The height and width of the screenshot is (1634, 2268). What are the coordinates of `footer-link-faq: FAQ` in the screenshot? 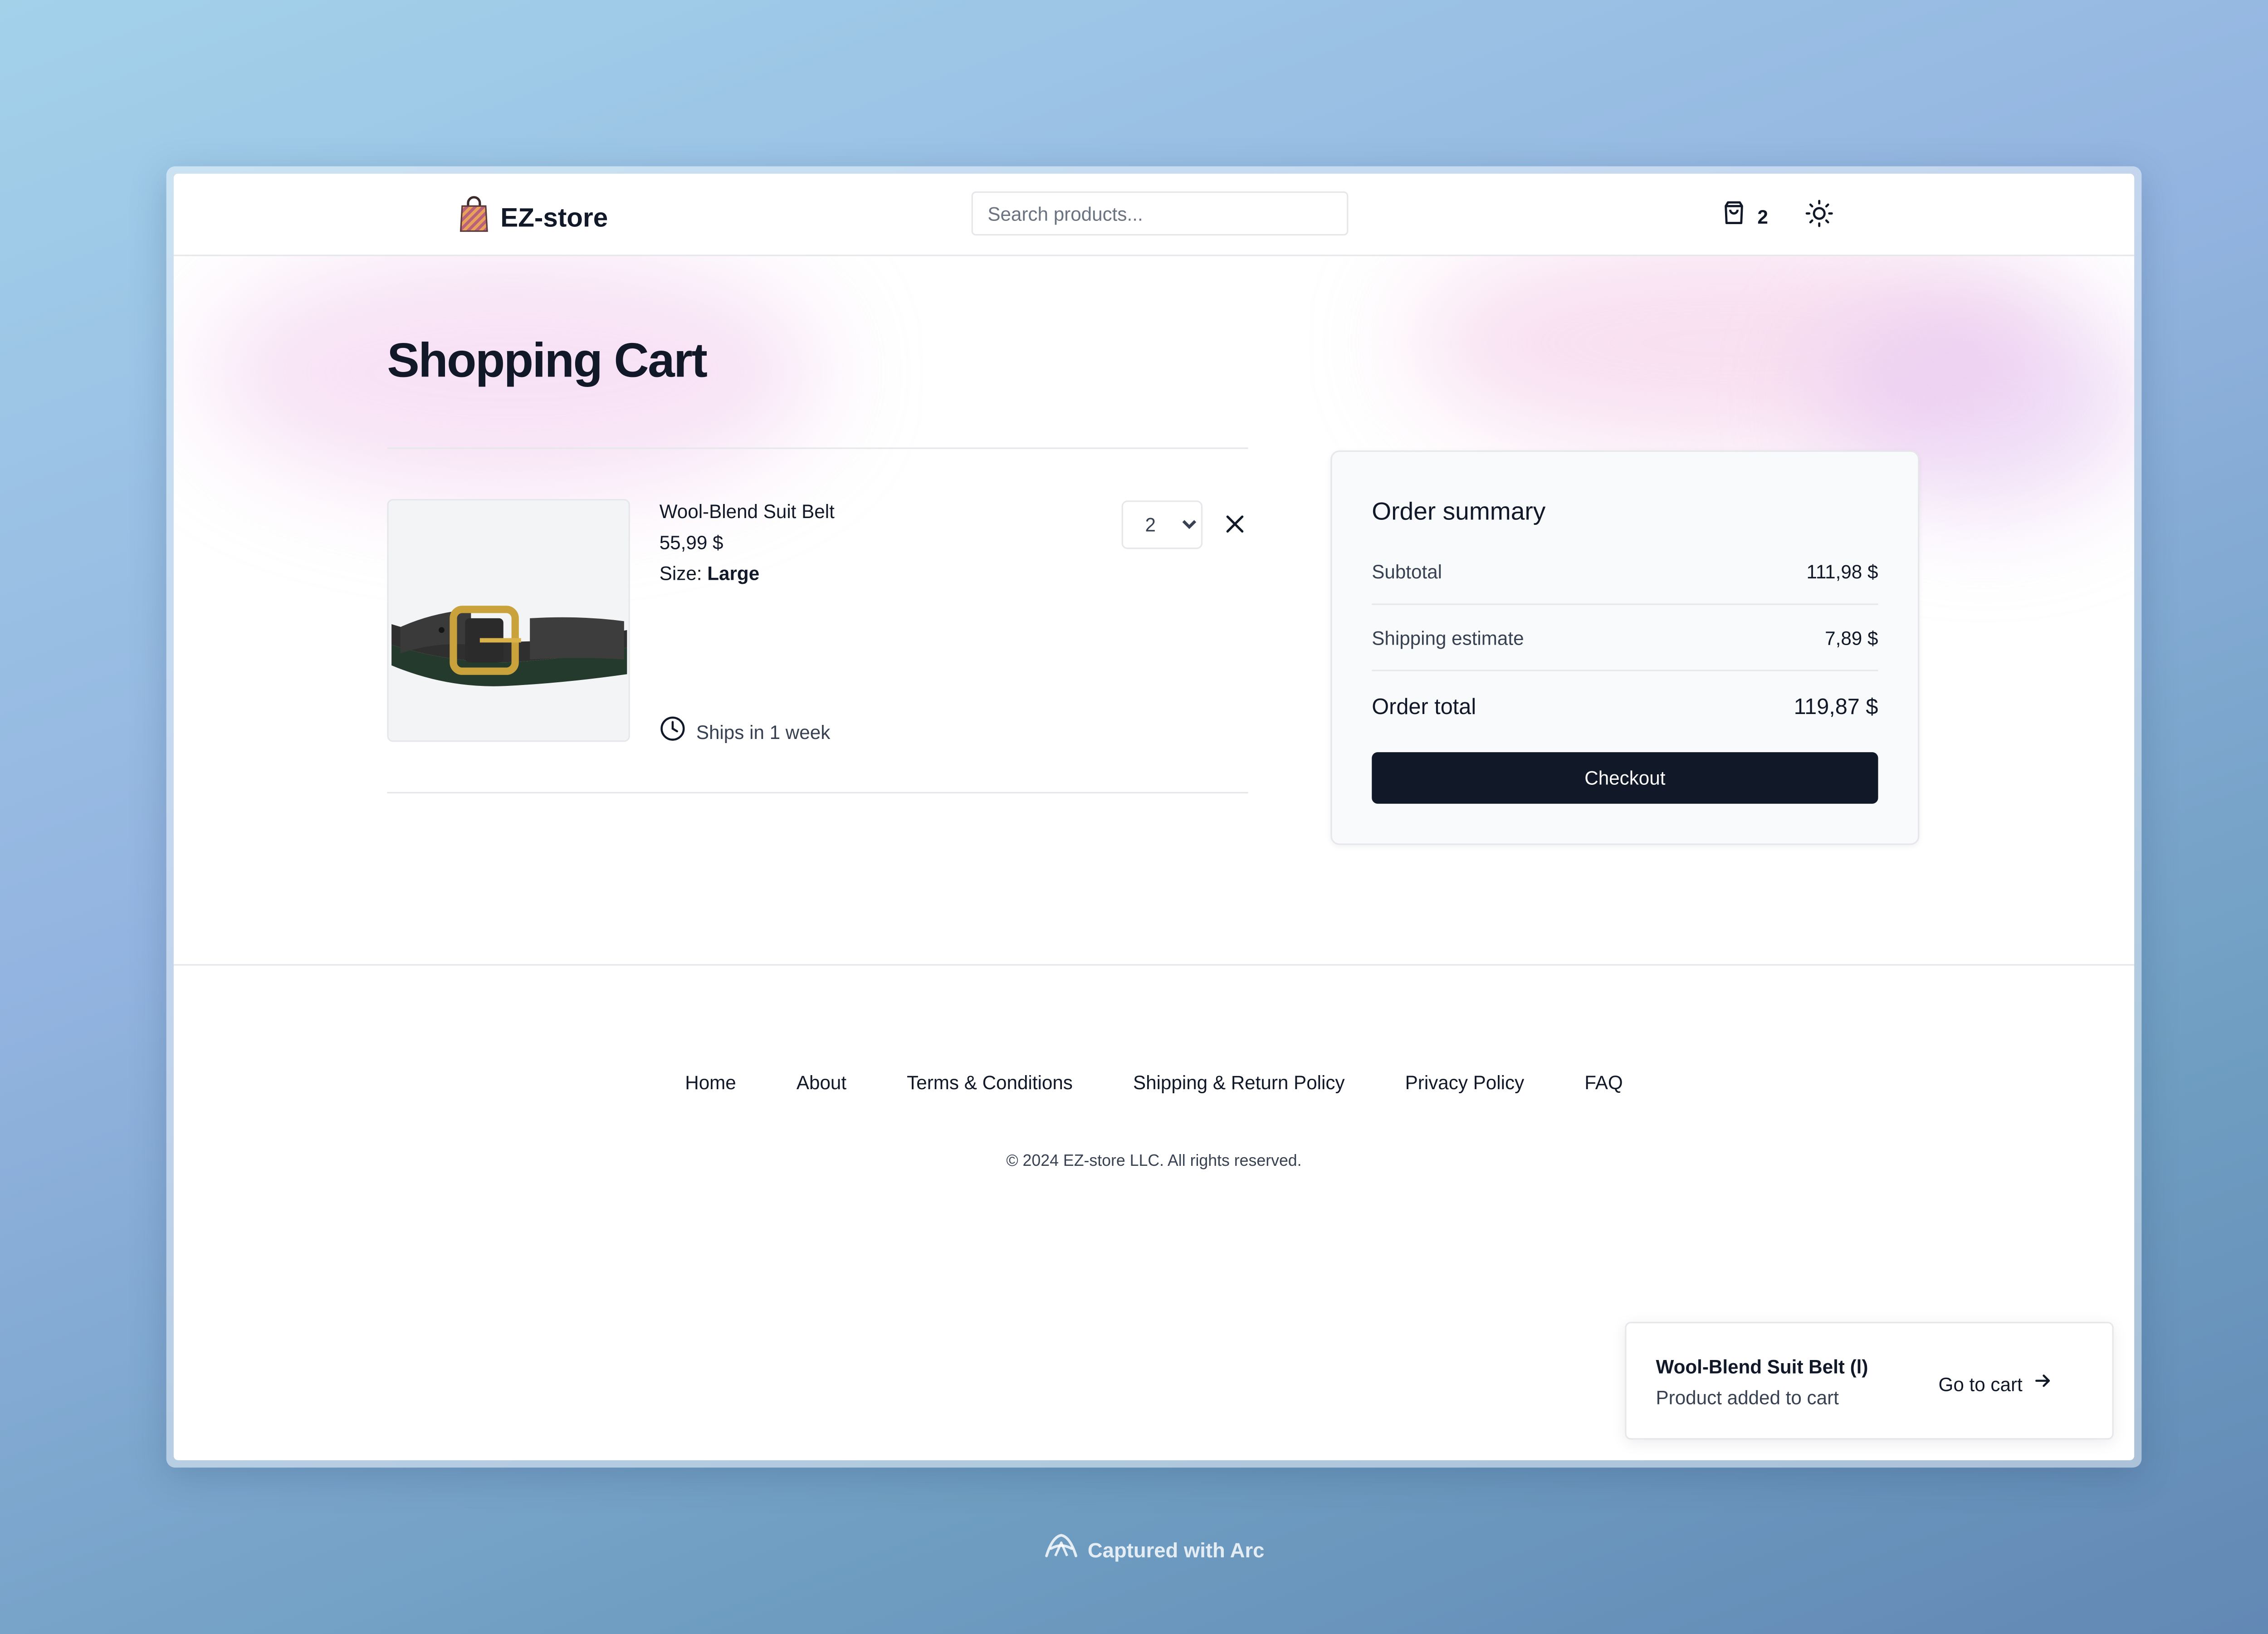 It's located at (1603, 1082).